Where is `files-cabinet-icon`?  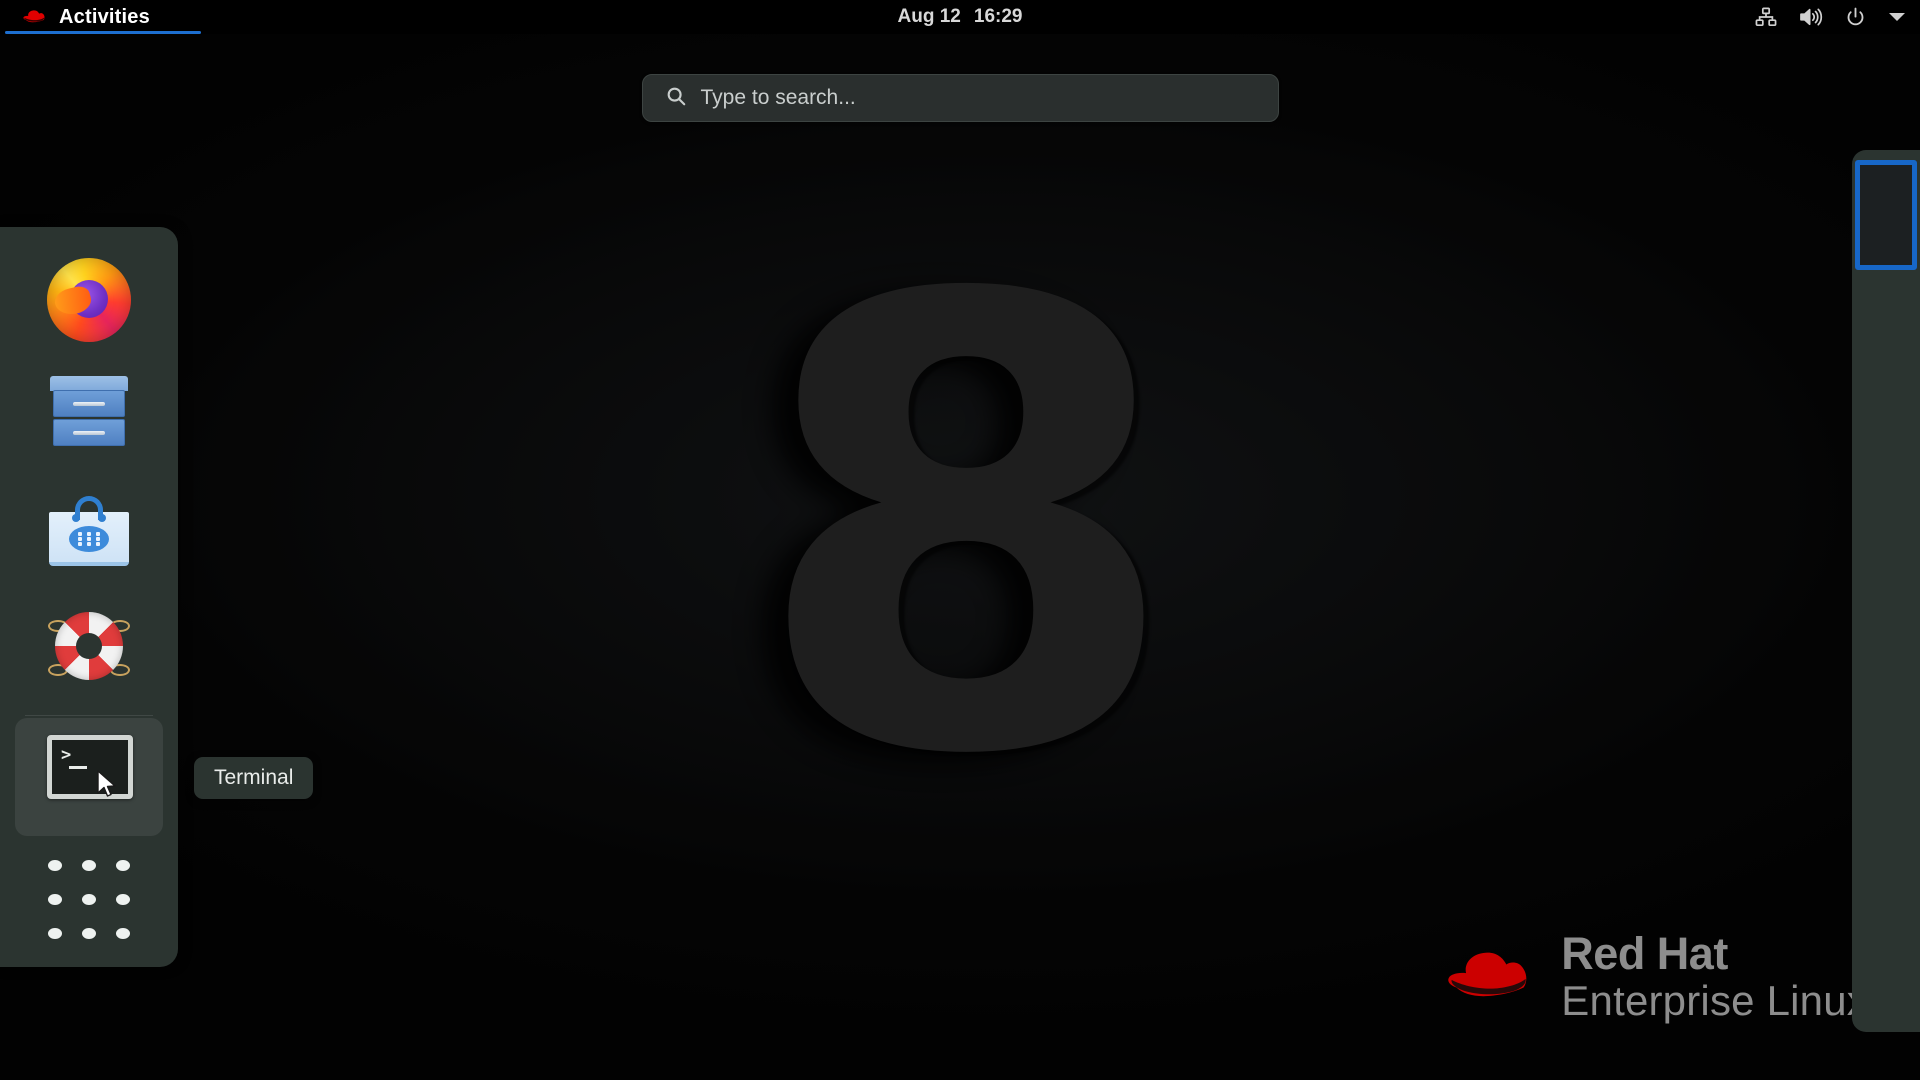
files-cabinet-icon is located at coordinates (89, 418).